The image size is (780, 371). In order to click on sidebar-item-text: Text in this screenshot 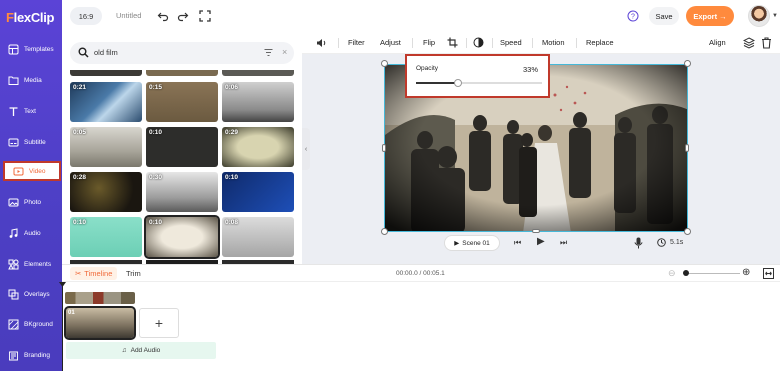, I will do `click(31, 111)`.